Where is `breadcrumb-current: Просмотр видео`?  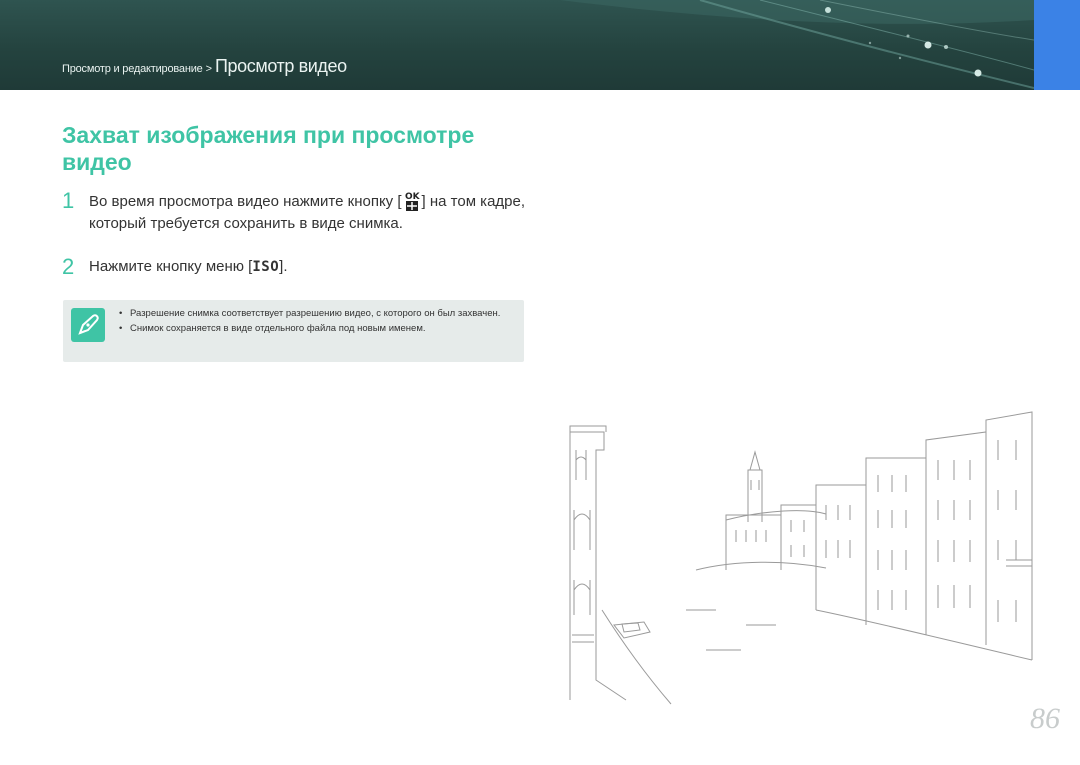
breadcrumb-current: Просмотр видео is located at coordinates (281, 66).